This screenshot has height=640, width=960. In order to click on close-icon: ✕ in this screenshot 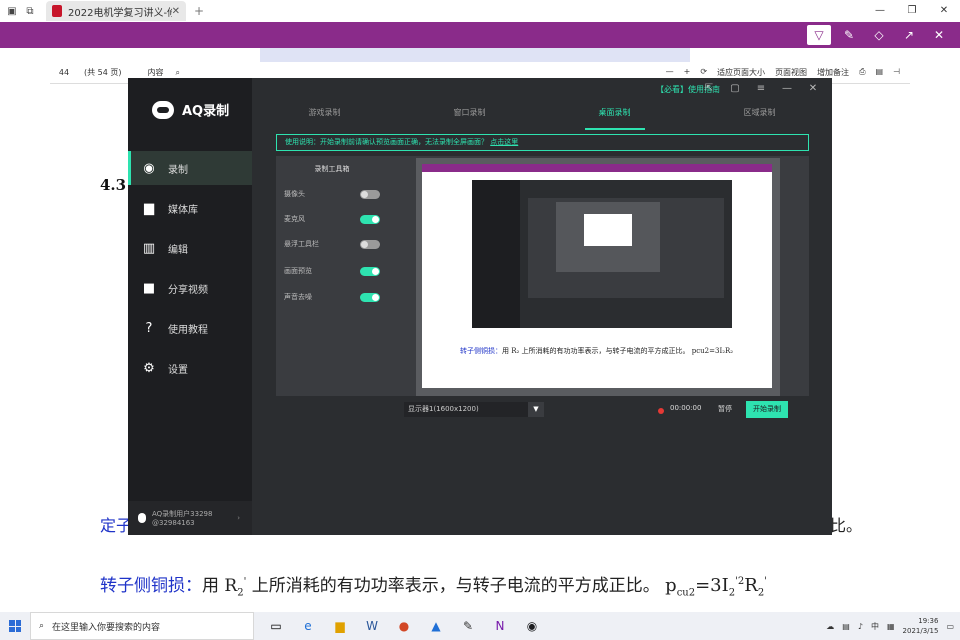, I will do `click(813, 88)`.